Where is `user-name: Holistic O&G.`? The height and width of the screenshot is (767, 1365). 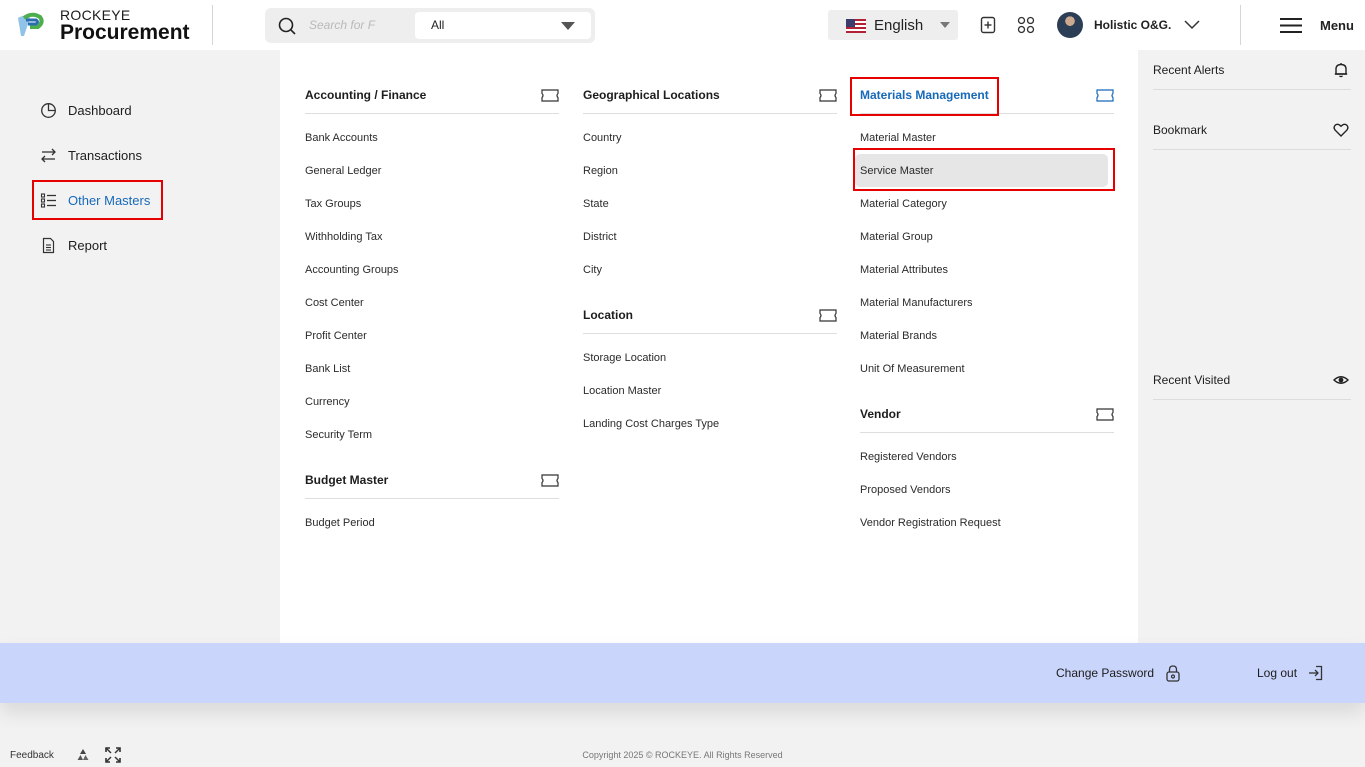
user-name: Holistic O&G. is located at coordinates (1132, 25).